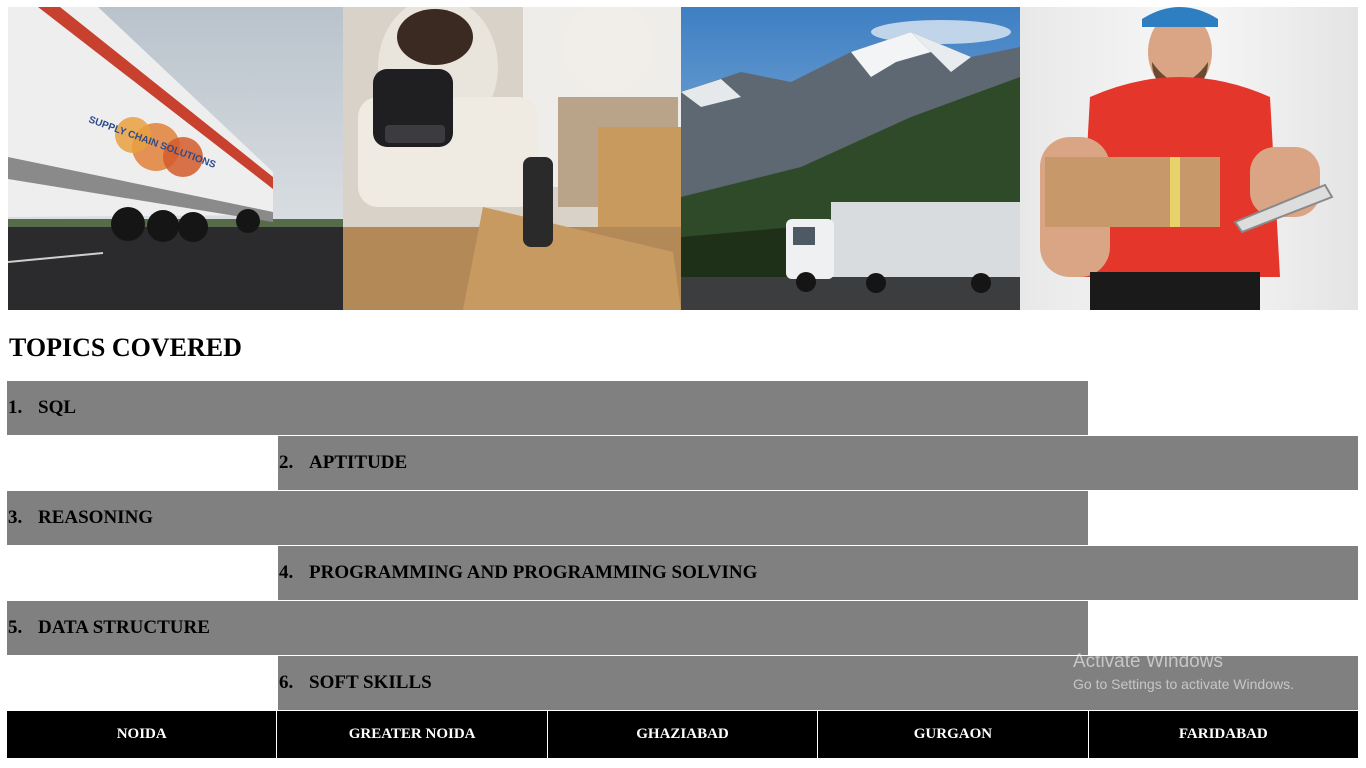 The height and width of the screenshot is (768, 1366). Describe the element at coordinates (358, 462) in the screenshot. I see `topic-label: APTITUDE` at that location.